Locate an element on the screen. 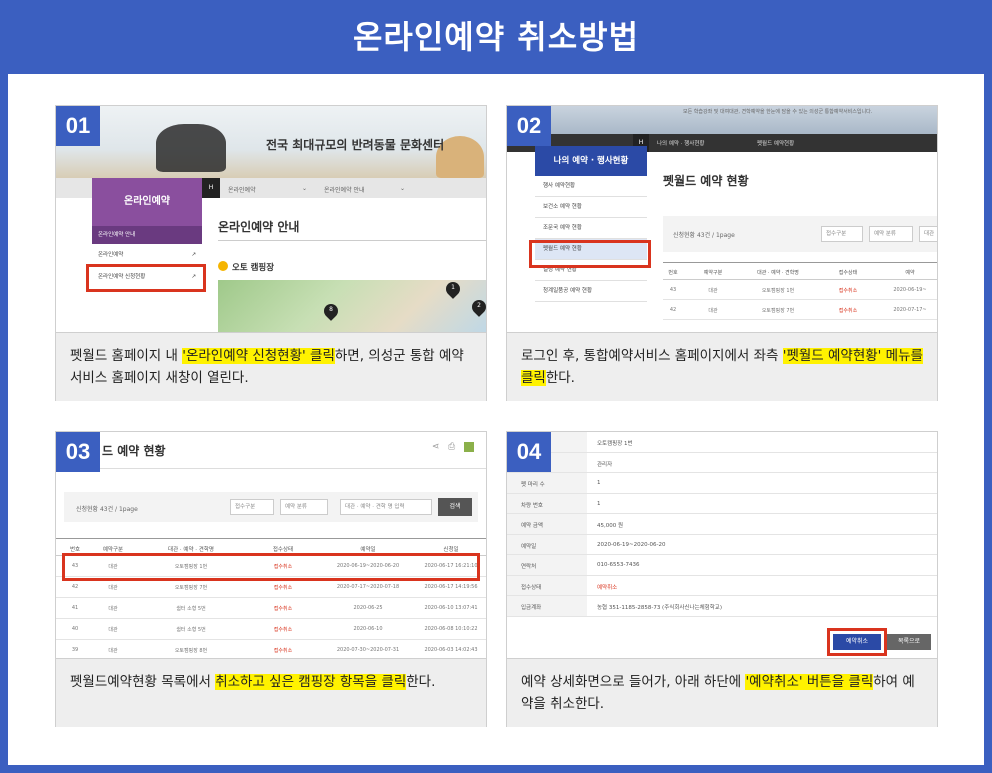 The width and height of the screenshot is (992, 773). search-input: 대관 · 예약 · 견학 명 입력 is located at coordinates (386, 507).